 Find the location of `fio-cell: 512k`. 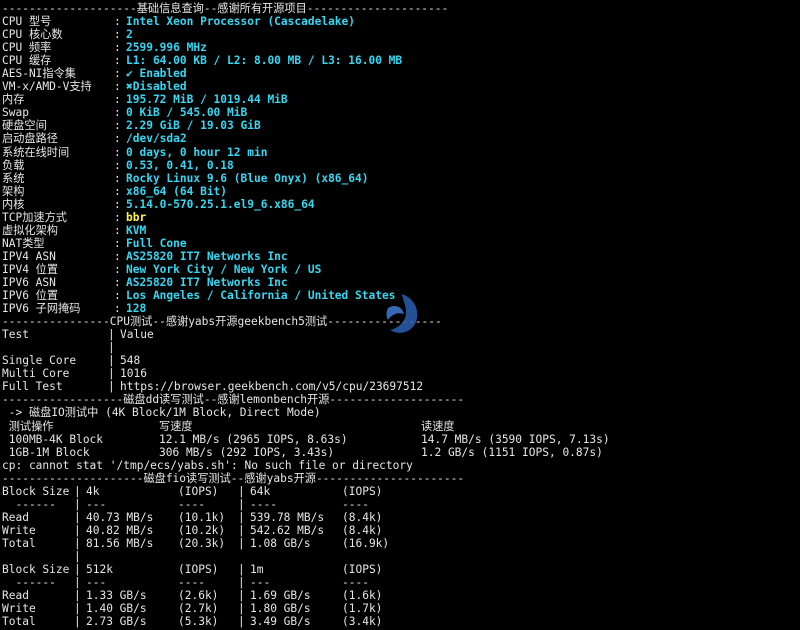

fio-cell: 512k is located at coordinates (99, 570).